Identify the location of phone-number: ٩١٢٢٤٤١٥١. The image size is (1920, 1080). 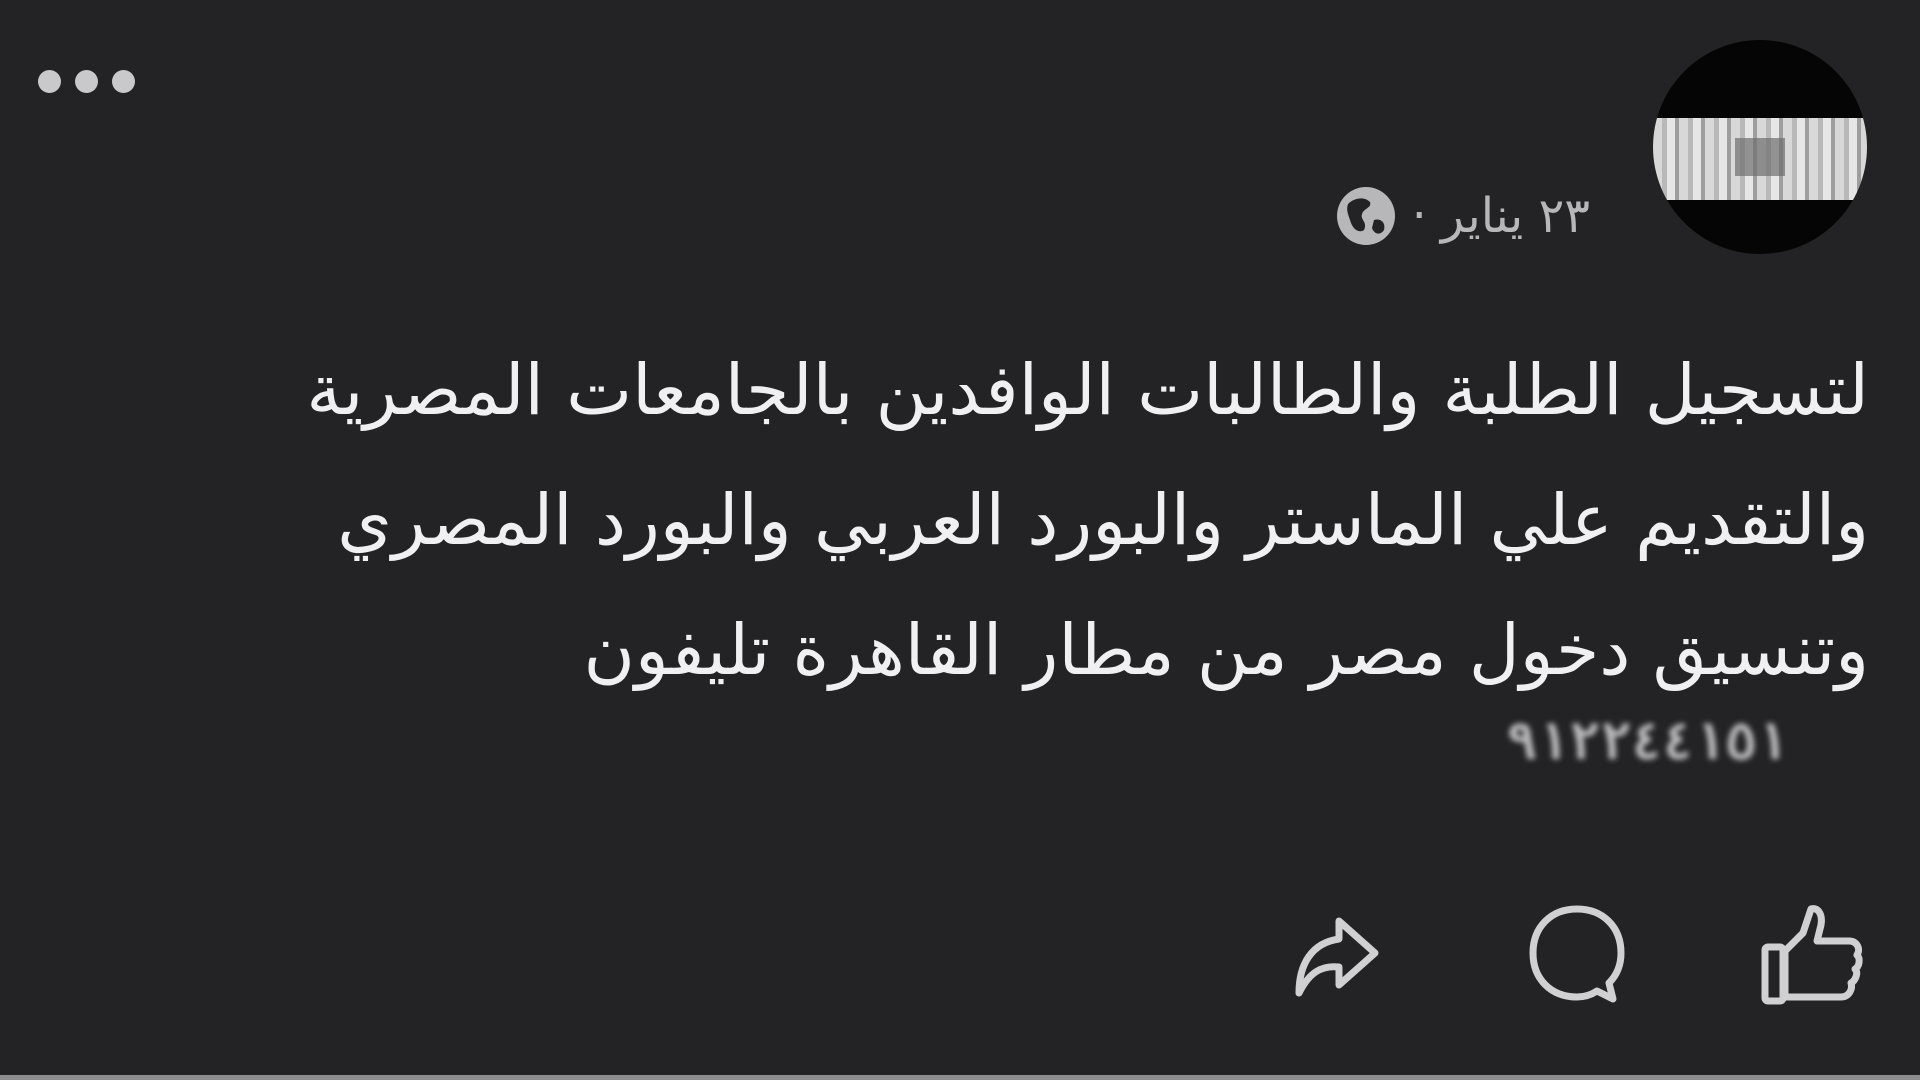
(1647, 742).